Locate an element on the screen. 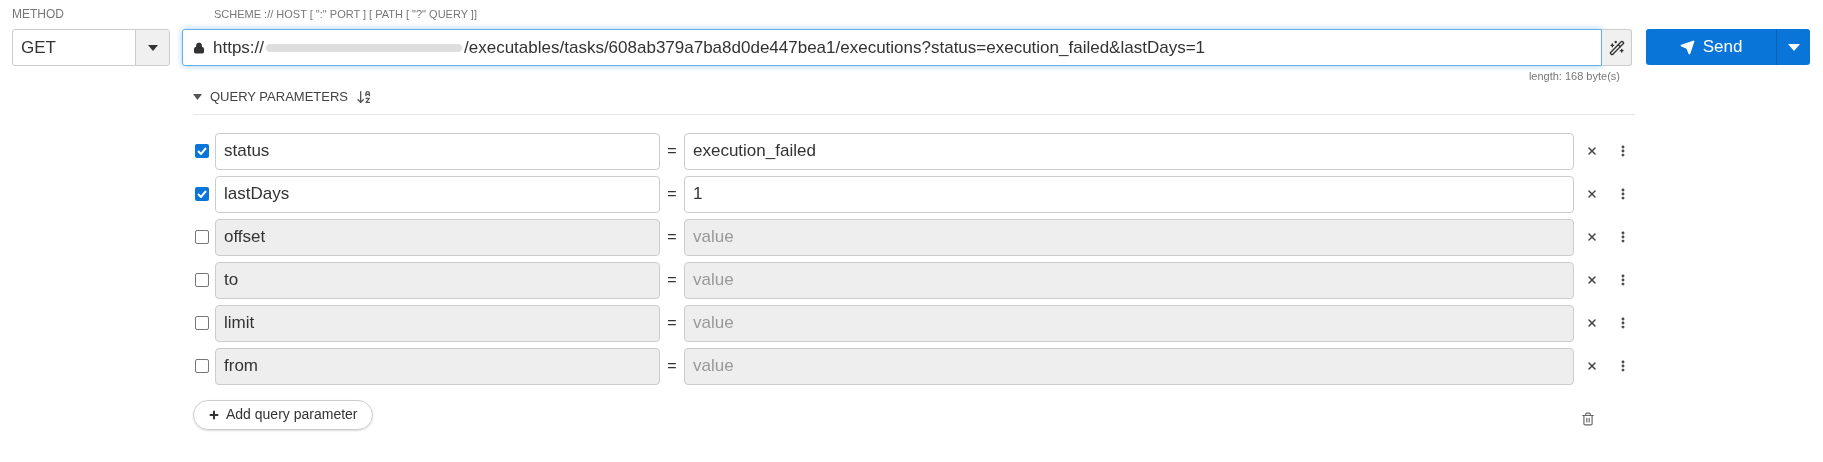 This screenshot has width=1823, height=462. plus-icon is located at coordinates (214, 414).